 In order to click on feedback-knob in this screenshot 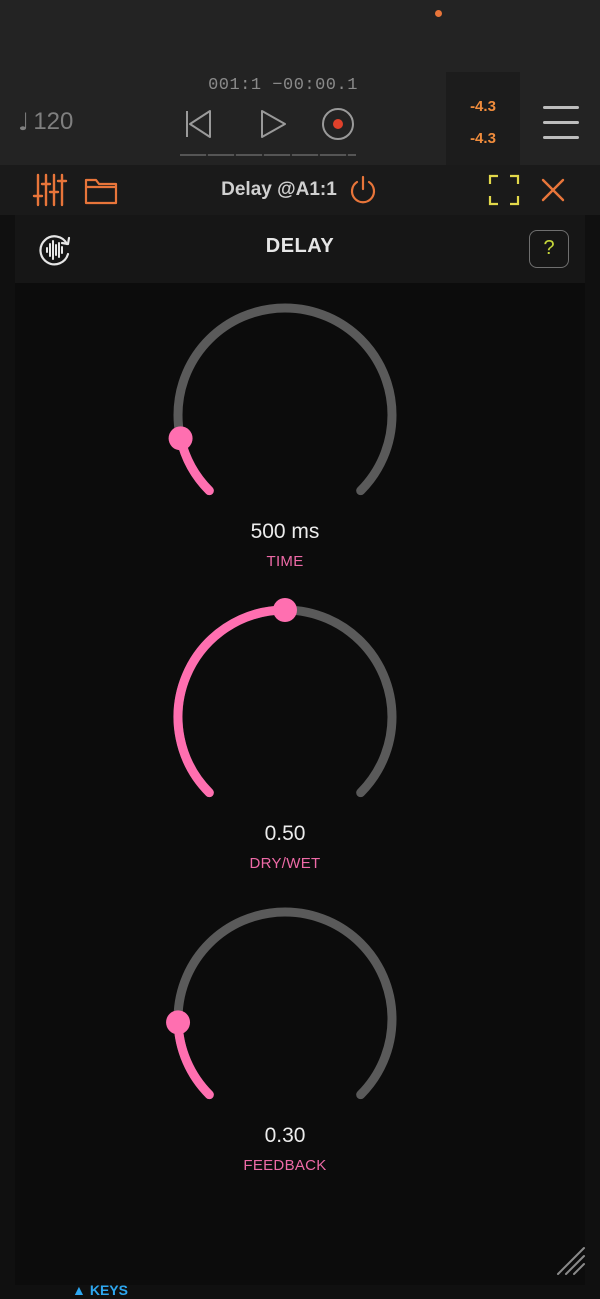, I will do `click(285, 1014)`.